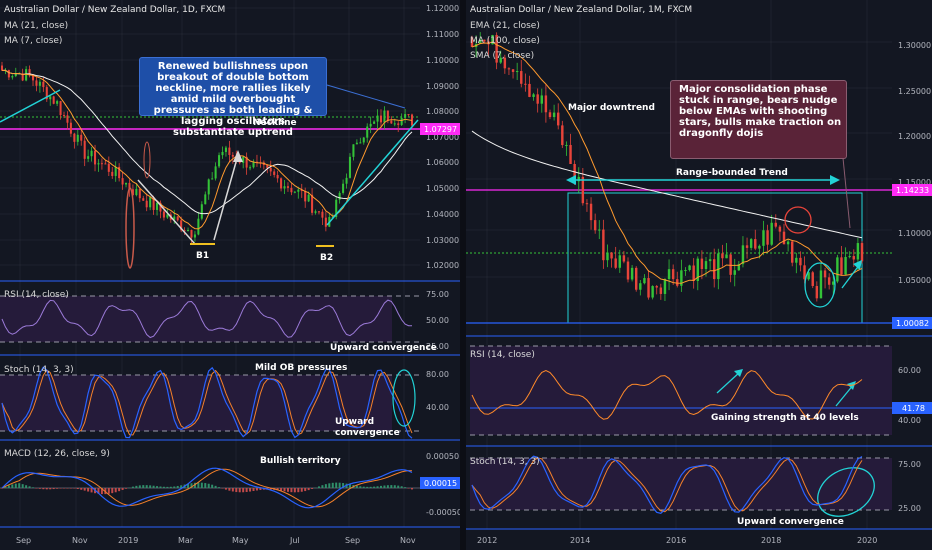 The width and height of the screenshot is (932, 550). Describe the element at coordinates (463, 275) in the screenshot. I see `panel-separator` at that location.